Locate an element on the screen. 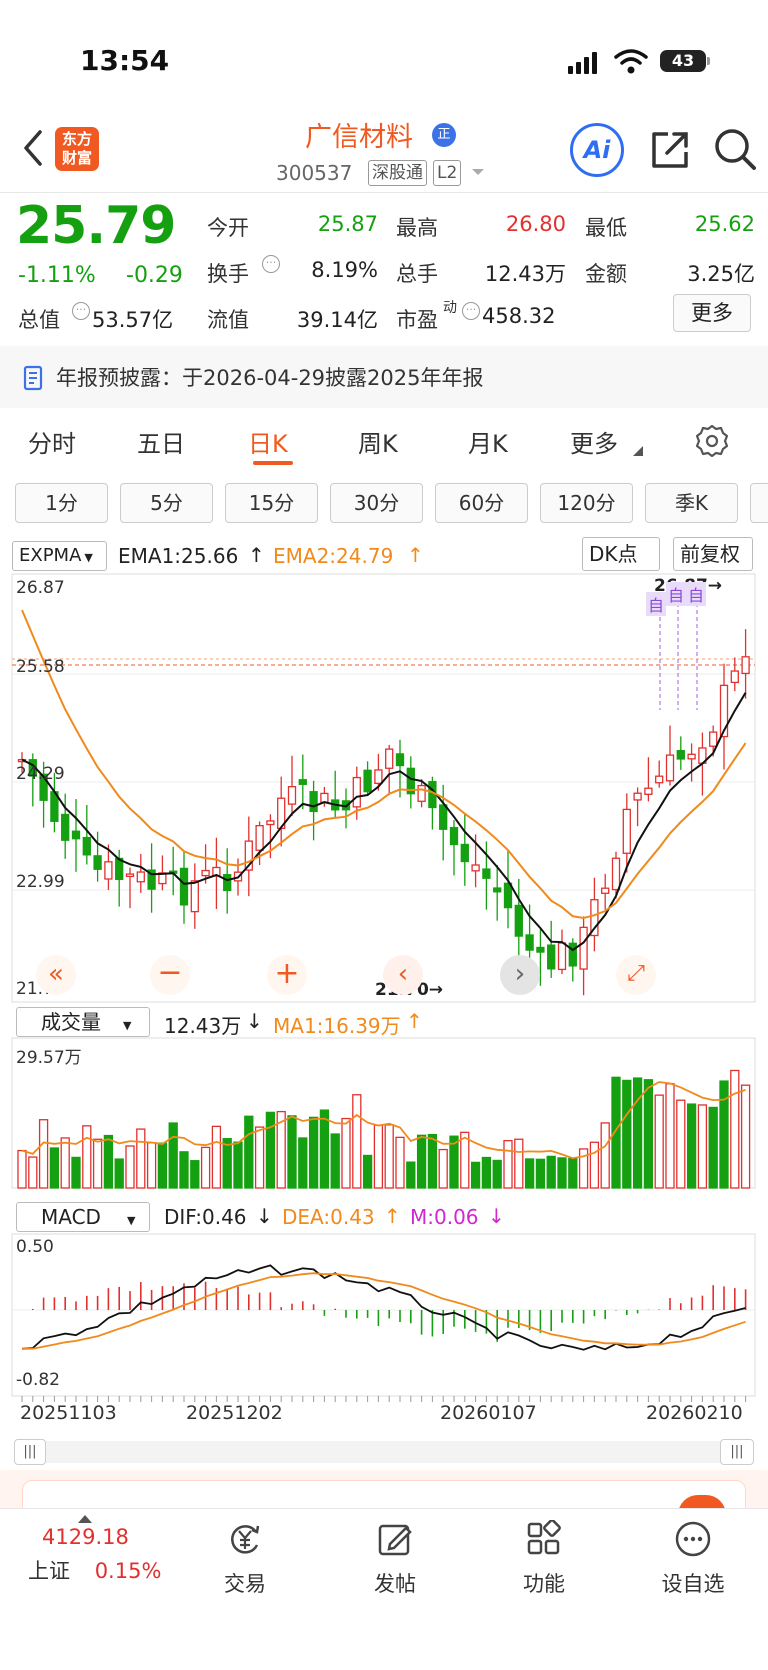  m-arrow-icon: ↓ is located at coordinates (496, 1216).